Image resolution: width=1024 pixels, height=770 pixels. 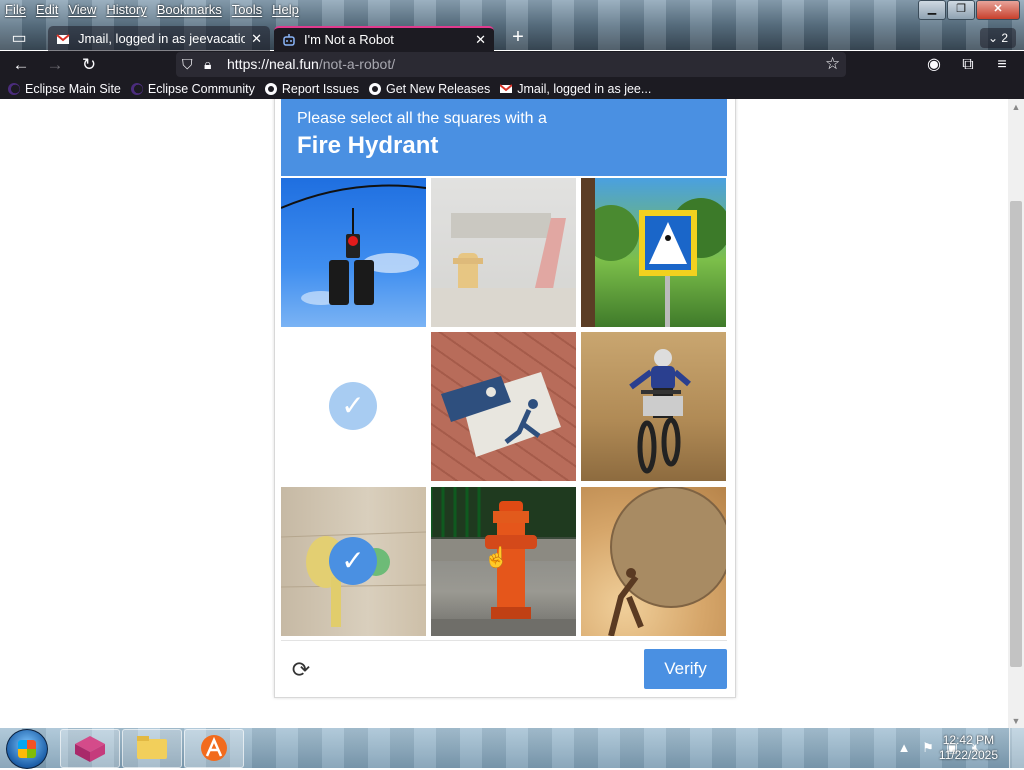 I want to click on page-scrollbar: ▲ ▼, so click(x=1016, y=414).